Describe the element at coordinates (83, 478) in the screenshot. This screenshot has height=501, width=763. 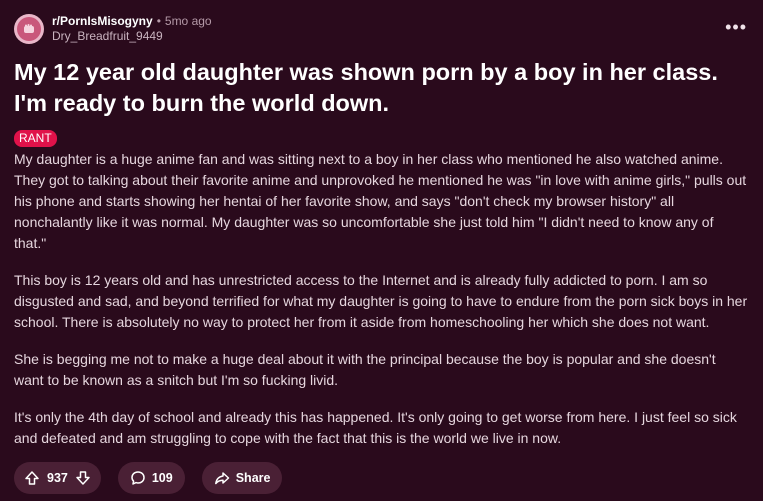
I see `downvote-arrow-icon` at that location.